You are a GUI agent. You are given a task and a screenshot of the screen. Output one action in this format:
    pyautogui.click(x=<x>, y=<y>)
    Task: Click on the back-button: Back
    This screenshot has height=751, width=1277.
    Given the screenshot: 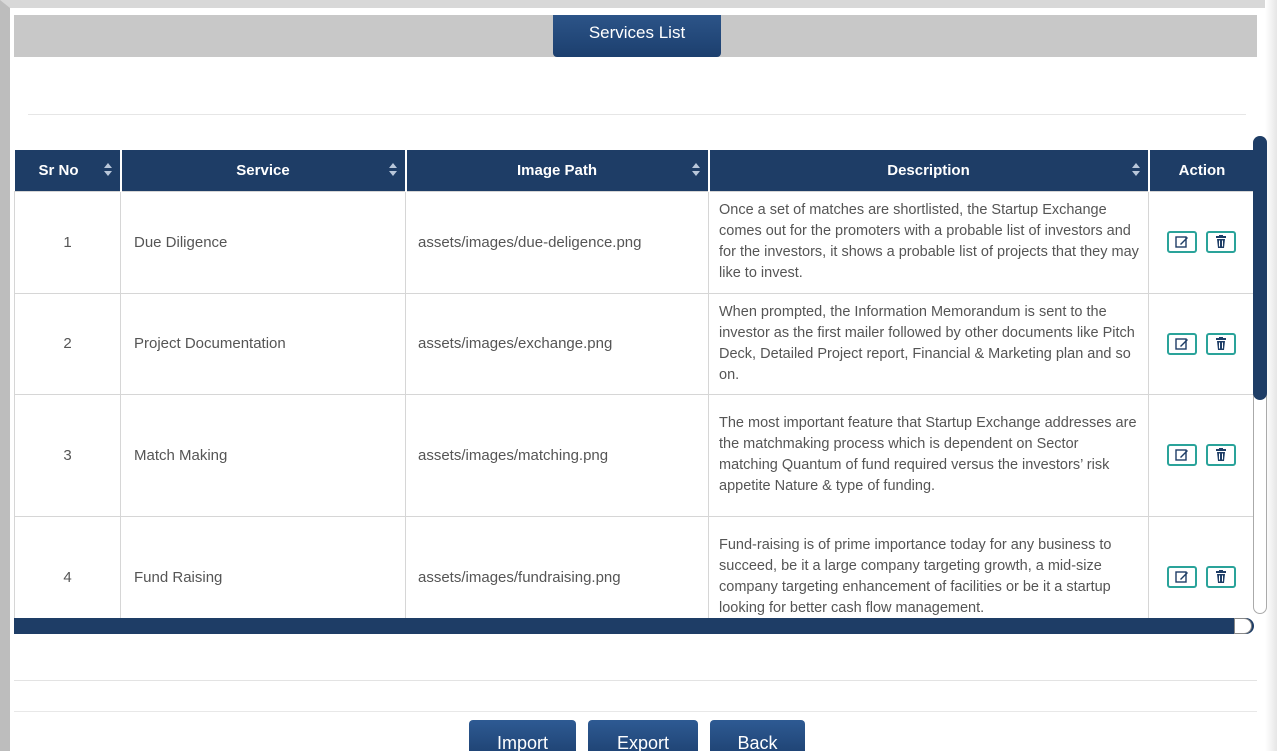 What is the action you would take?
    pyautogui.click(x=757, y=735)
    